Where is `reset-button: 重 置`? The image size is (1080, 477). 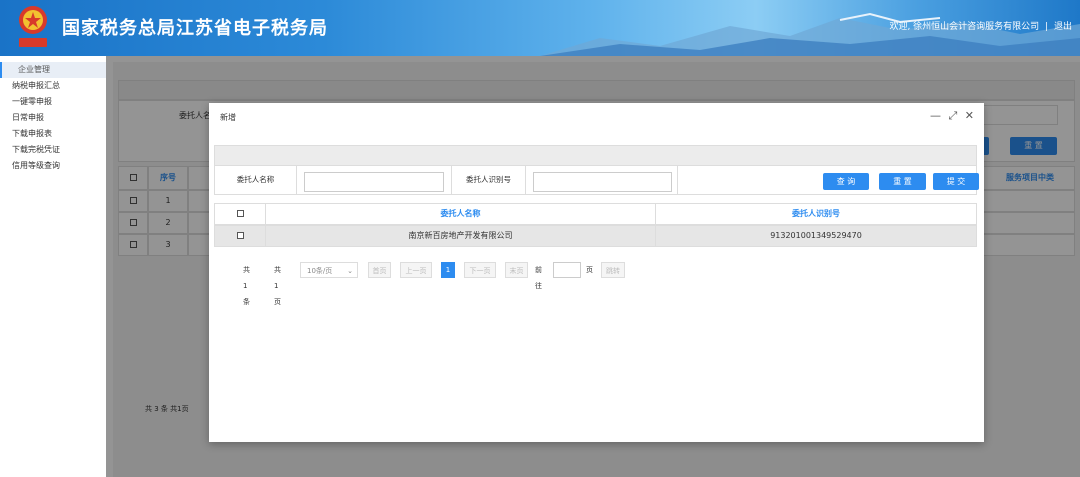 reset-button: 重 置 is located at coordinates (902, 181).